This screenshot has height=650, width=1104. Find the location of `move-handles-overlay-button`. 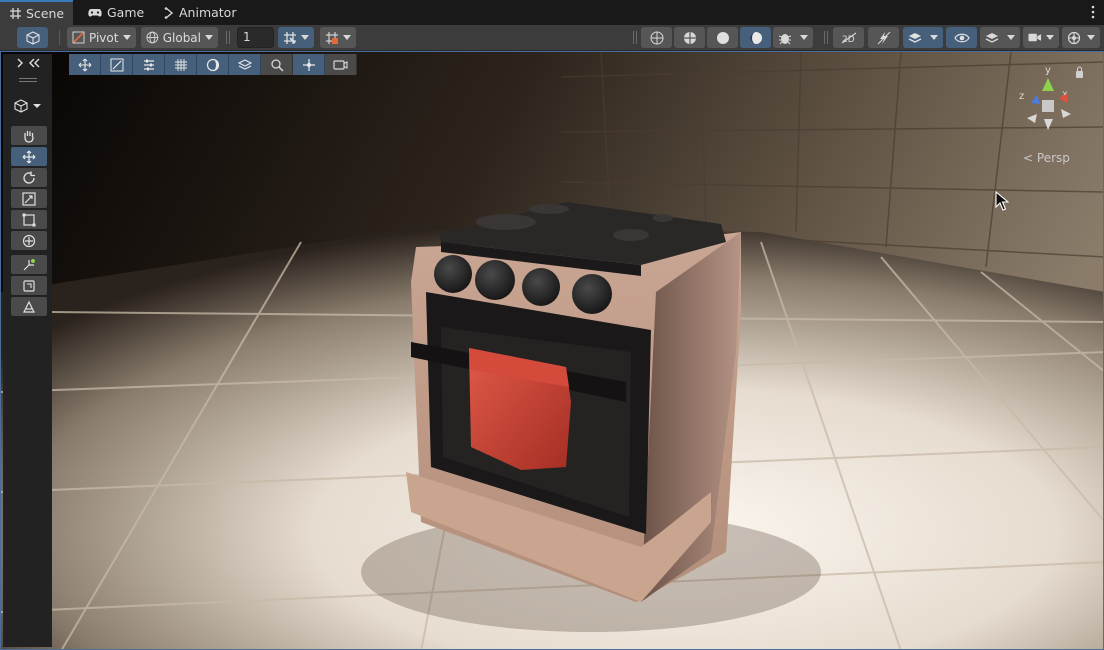

move-handles-overlay-button is located at coordinates (85, 64).